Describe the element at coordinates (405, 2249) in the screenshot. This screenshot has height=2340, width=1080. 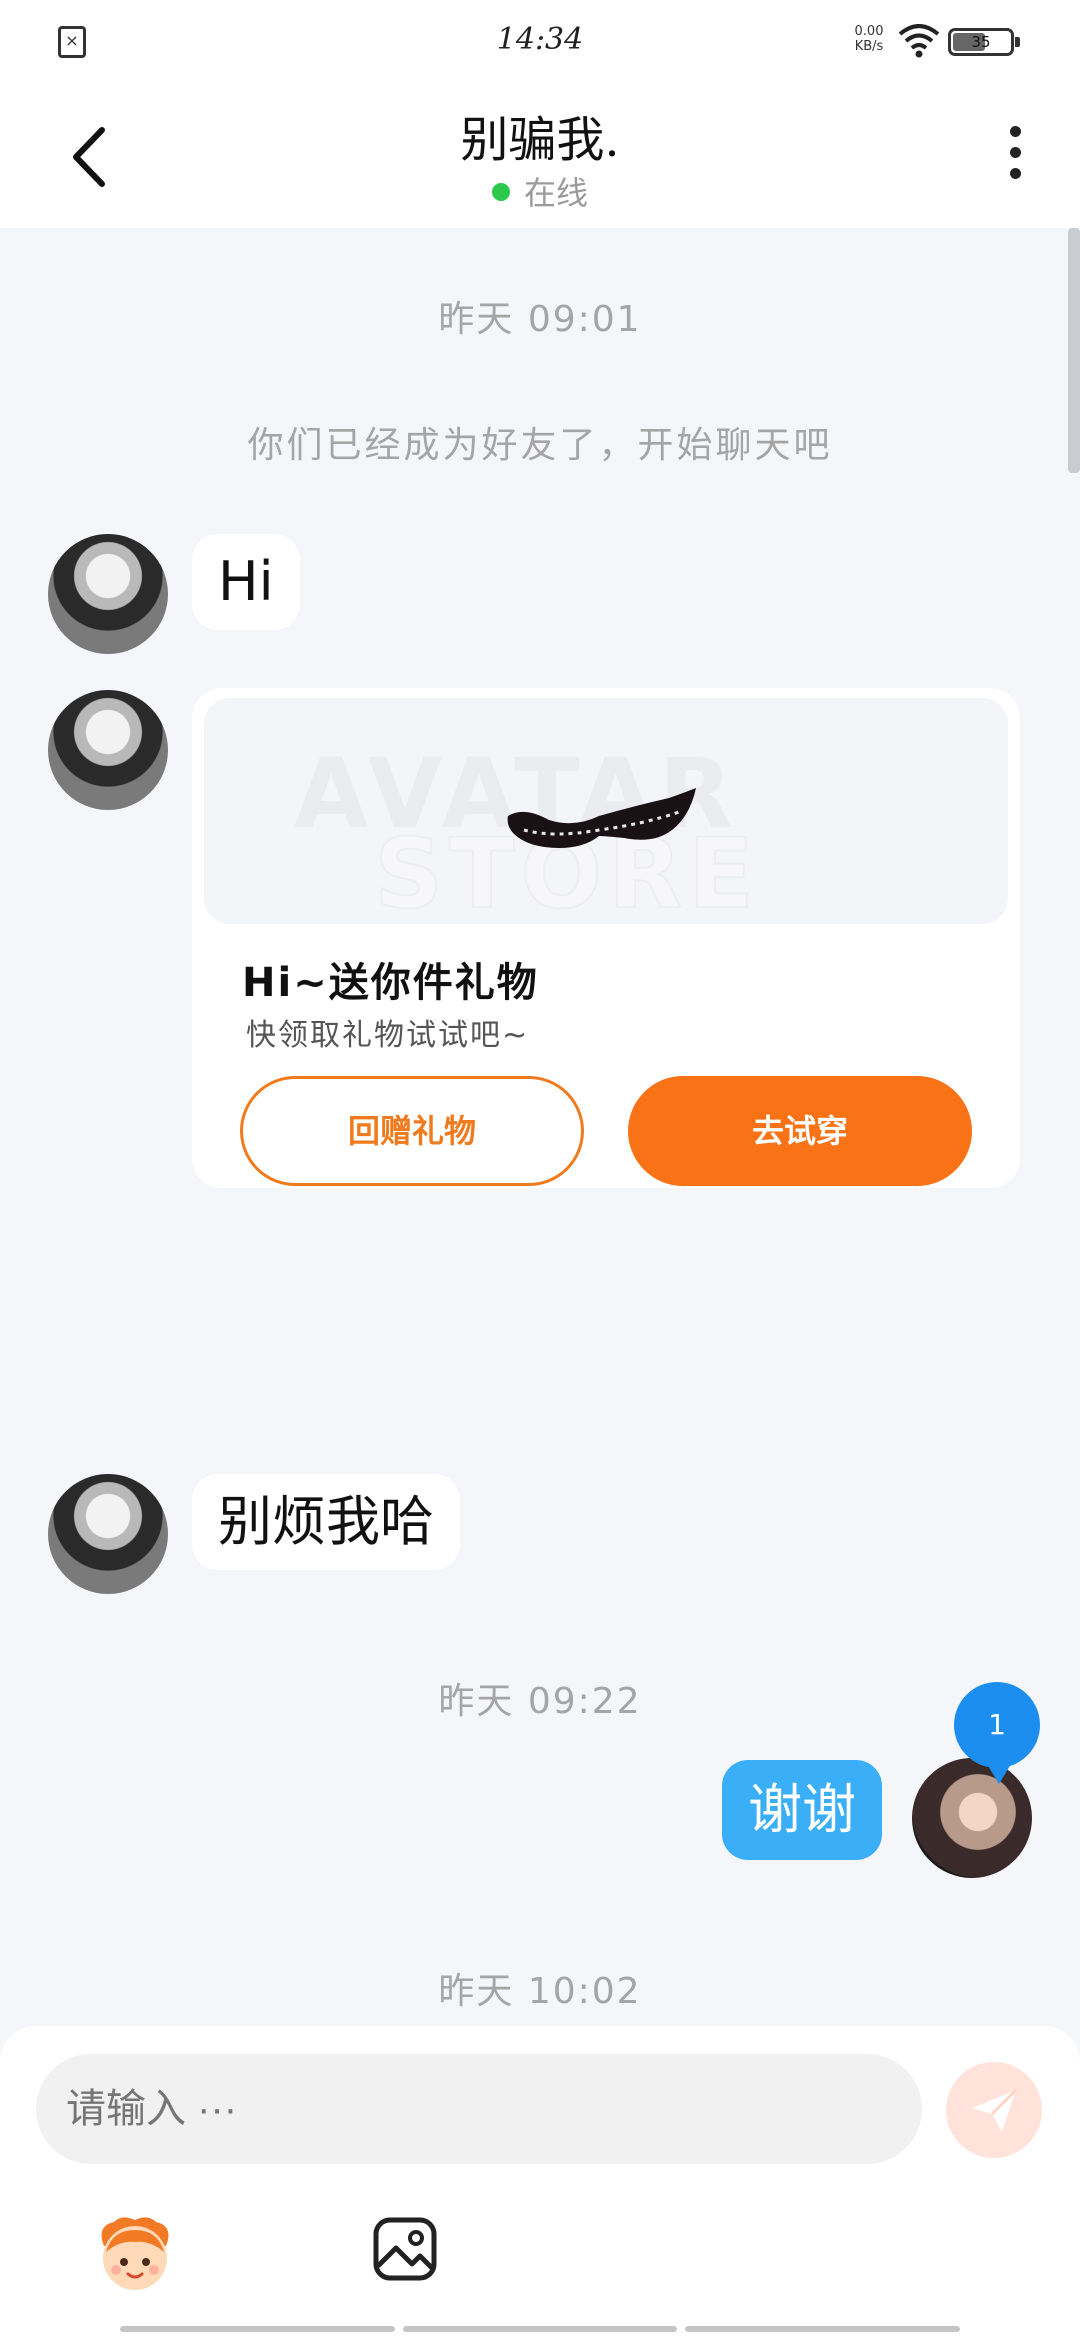
I see `image-icon` at that location.